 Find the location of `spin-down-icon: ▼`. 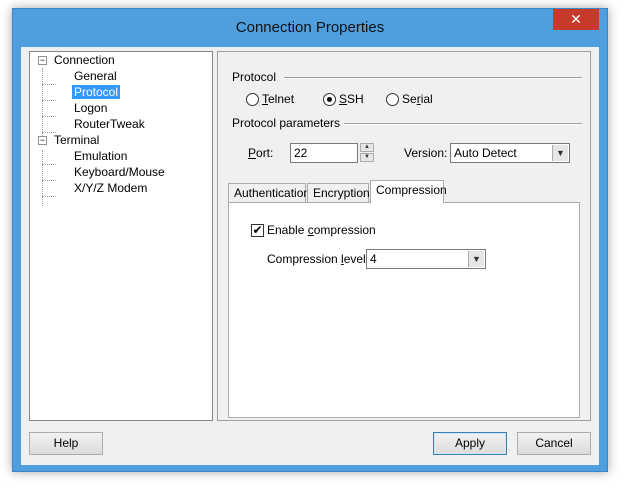

spin-down-icon: ▼ is located at coordinates (367, 157).